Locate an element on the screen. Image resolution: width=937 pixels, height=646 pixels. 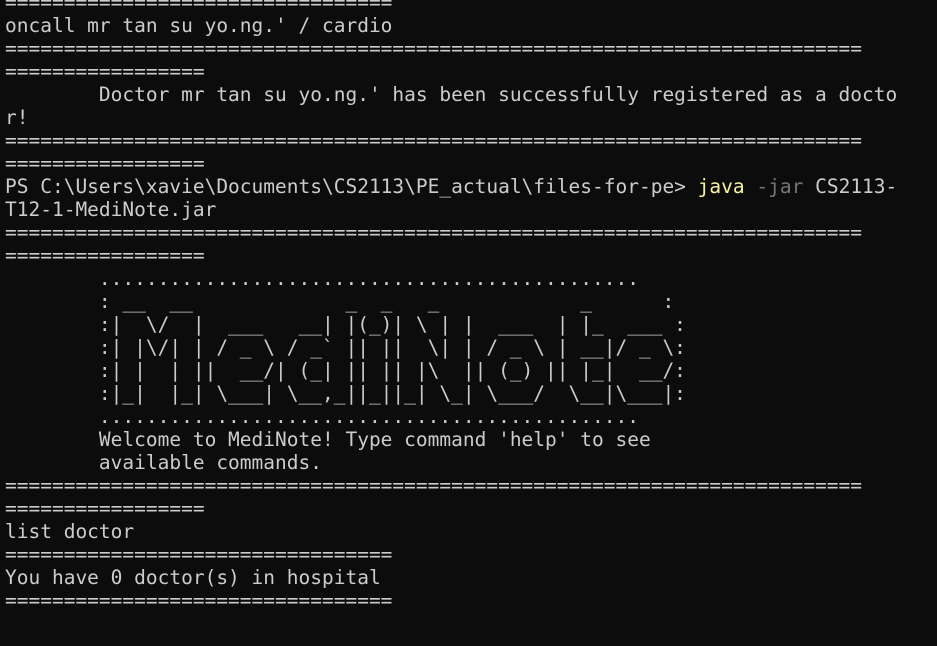
command-java: java is located at coordinates (721, 186).